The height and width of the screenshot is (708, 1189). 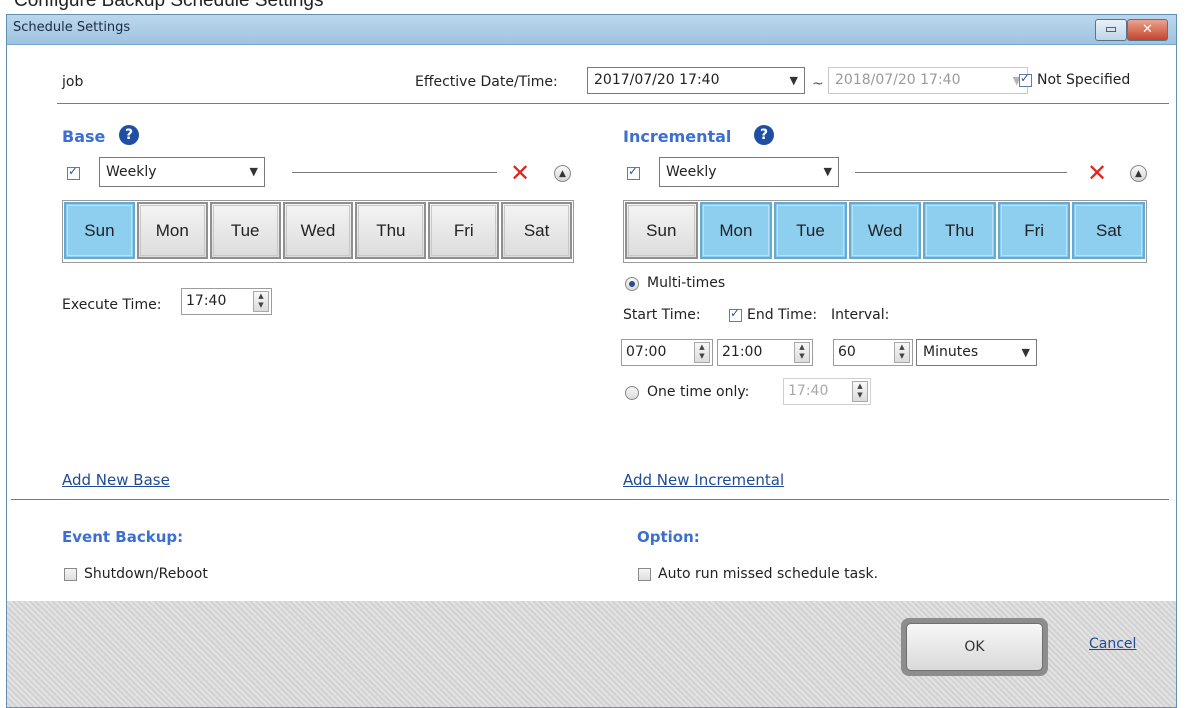 I want to click on interval-stepper: 60 ▲ ▼, so click(x=873, y=352).